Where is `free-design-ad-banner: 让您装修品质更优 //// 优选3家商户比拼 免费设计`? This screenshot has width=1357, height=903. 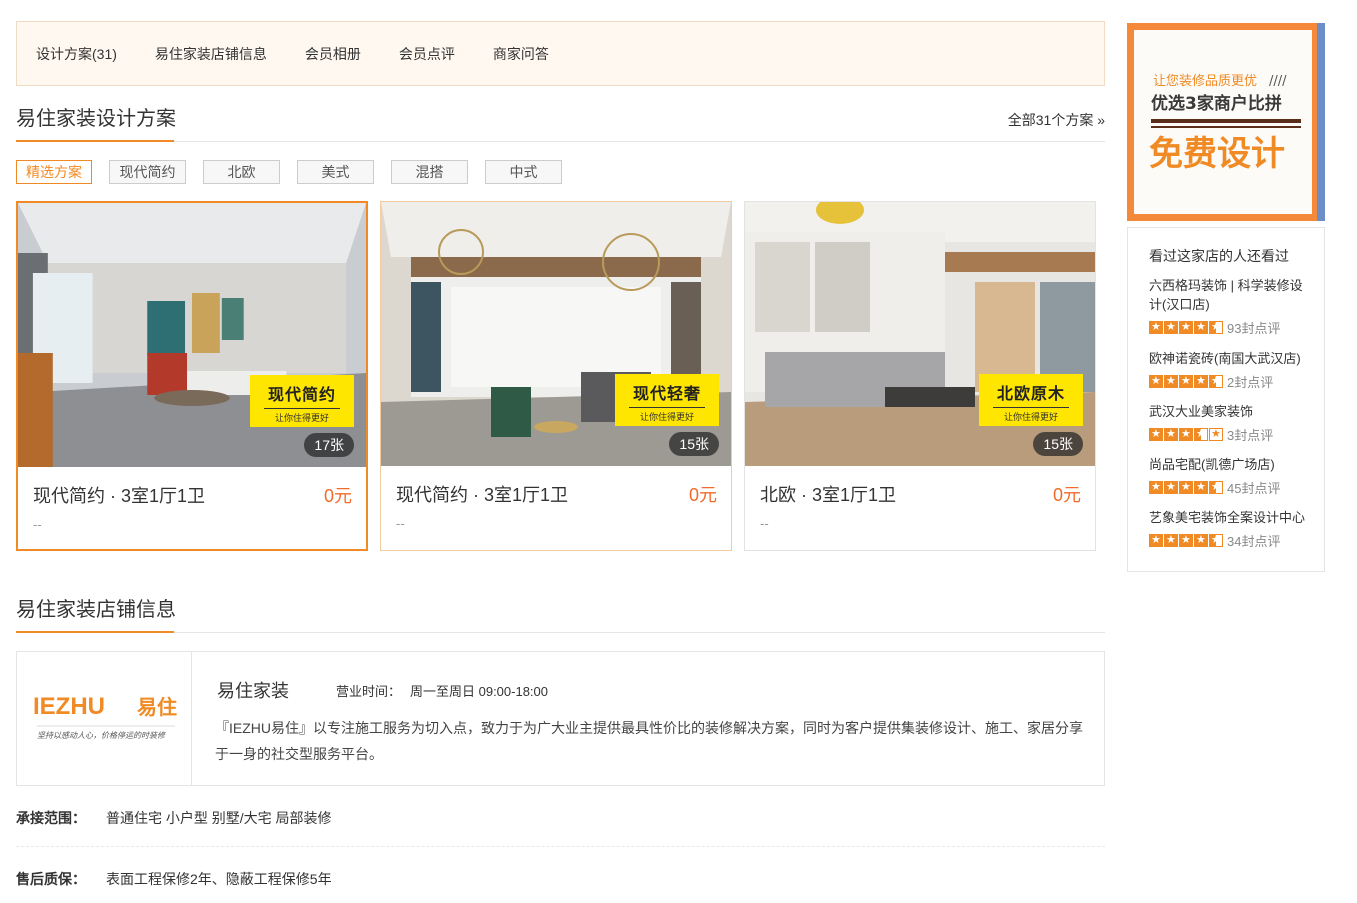
free-design-ad-banner: 让您装修品质更优 //// 优选3家商户比拼 免费设计 is located at coordinates (1226, 122).